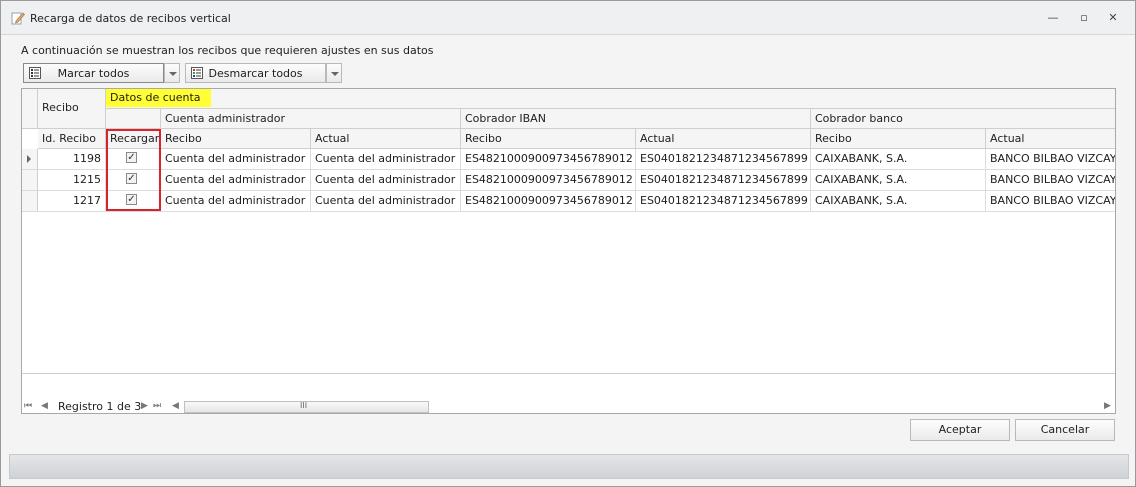 The width and height of the screenshot is (1136, 487). Describe the element at coordinates (1084, 18) in the screenshot. I see `maximize-button: ▫` at that location.